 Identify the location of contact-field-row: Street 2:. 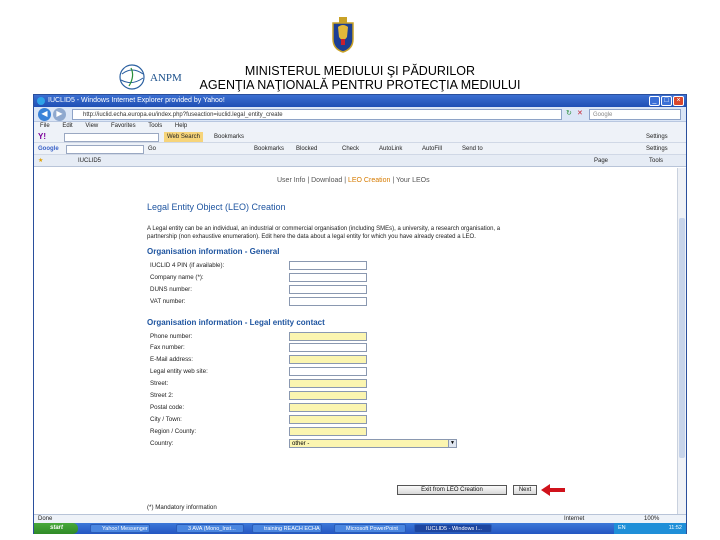
(347, 396).